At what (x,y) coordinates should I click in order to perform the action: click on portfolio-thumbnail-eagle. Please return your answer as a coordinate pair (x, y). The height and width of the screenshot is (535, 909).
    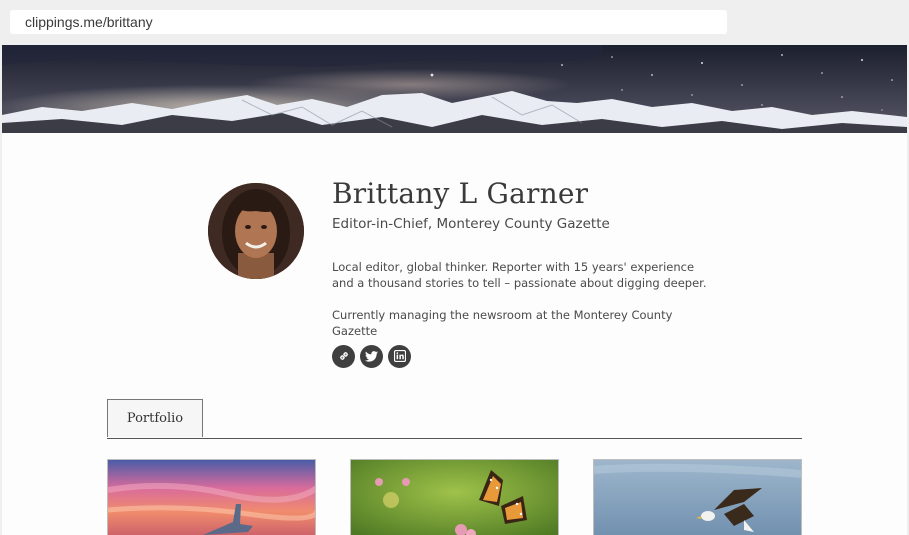
    Looking at the image, I should click on (697, 497).